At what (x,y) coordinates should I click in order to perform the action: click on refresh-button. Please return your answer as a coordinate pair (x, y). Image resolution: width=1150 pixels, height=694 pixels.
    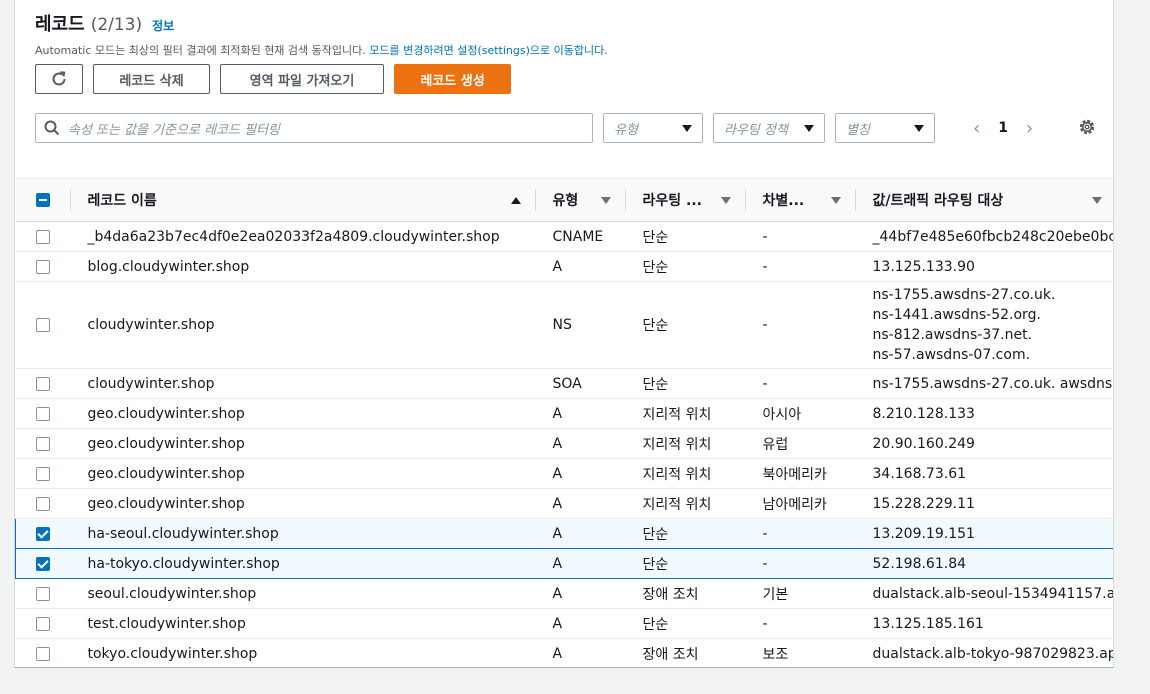
    Looking at the image, I should click on (59, 79).